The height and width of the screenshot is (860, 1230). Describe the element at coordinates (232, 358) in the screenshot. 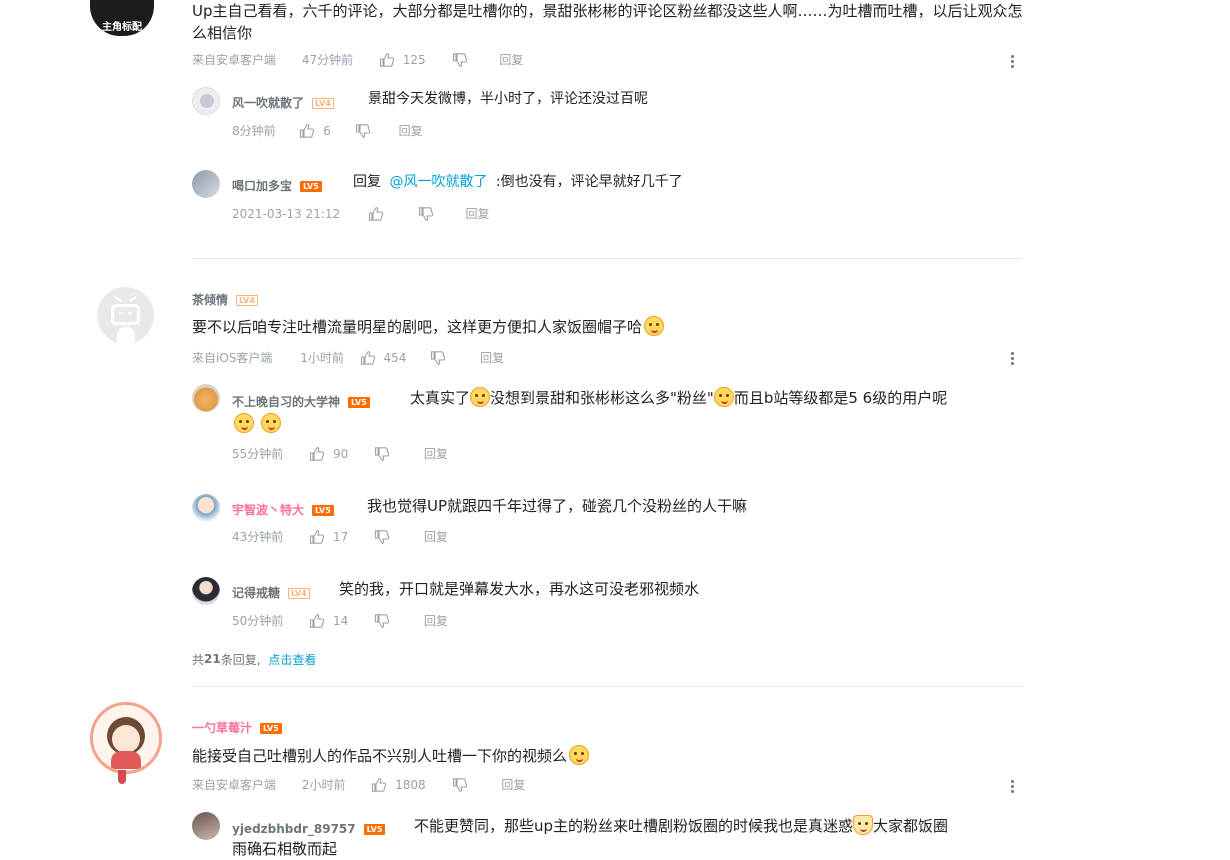

I see `client-source: 来自iOS客户端` at that location.